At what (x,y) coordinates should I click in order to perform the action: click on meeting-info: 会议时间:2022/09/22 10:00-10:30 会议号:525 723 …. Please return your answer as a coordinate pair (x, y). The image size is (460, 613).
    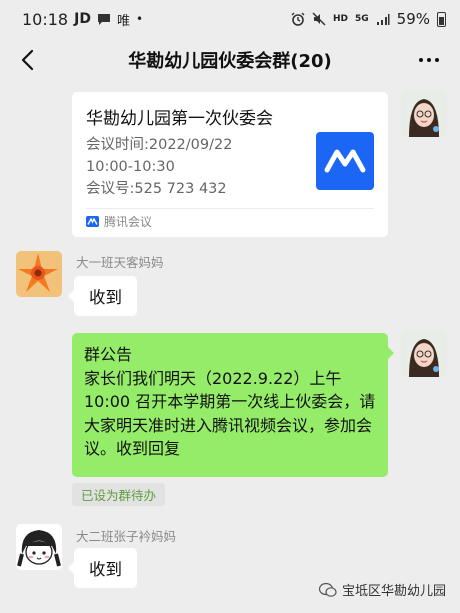
    Looking at the image, I should click on (159, 167).